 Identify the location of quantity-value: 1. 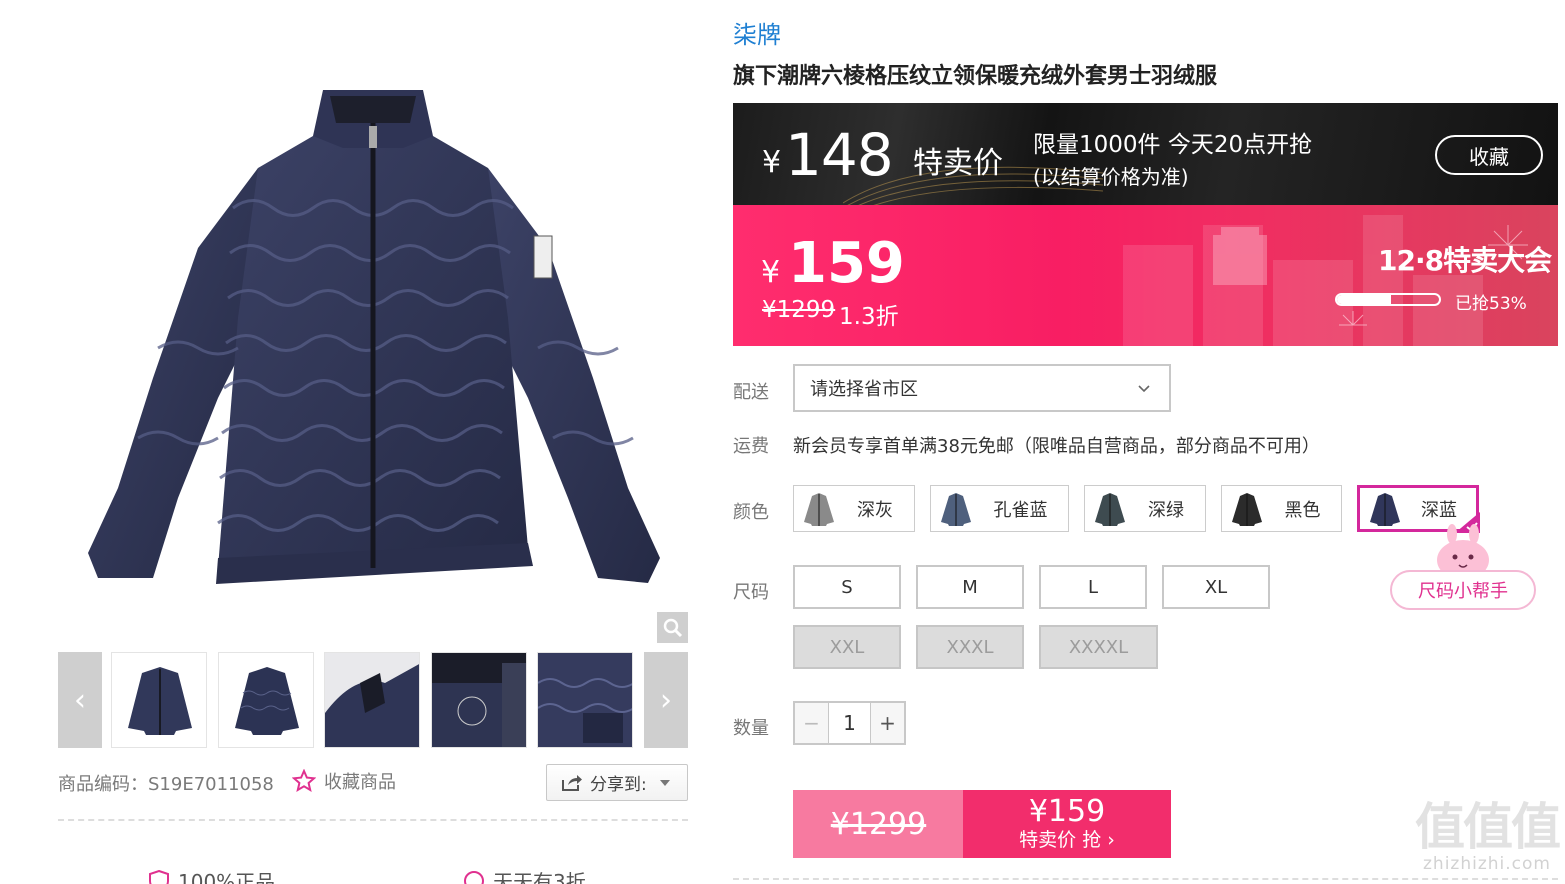
(849, 723).